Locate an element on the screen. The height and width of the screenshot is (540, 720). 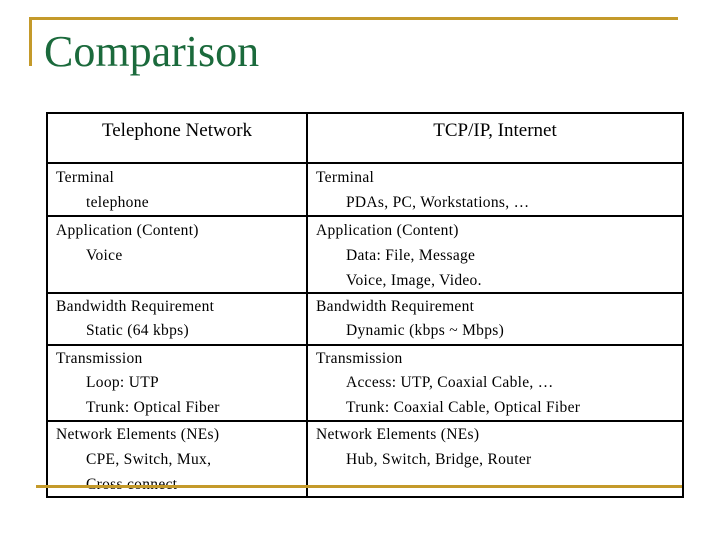
cell-item: Trunk: Optical Fiber is located at coordinates (153, 407).